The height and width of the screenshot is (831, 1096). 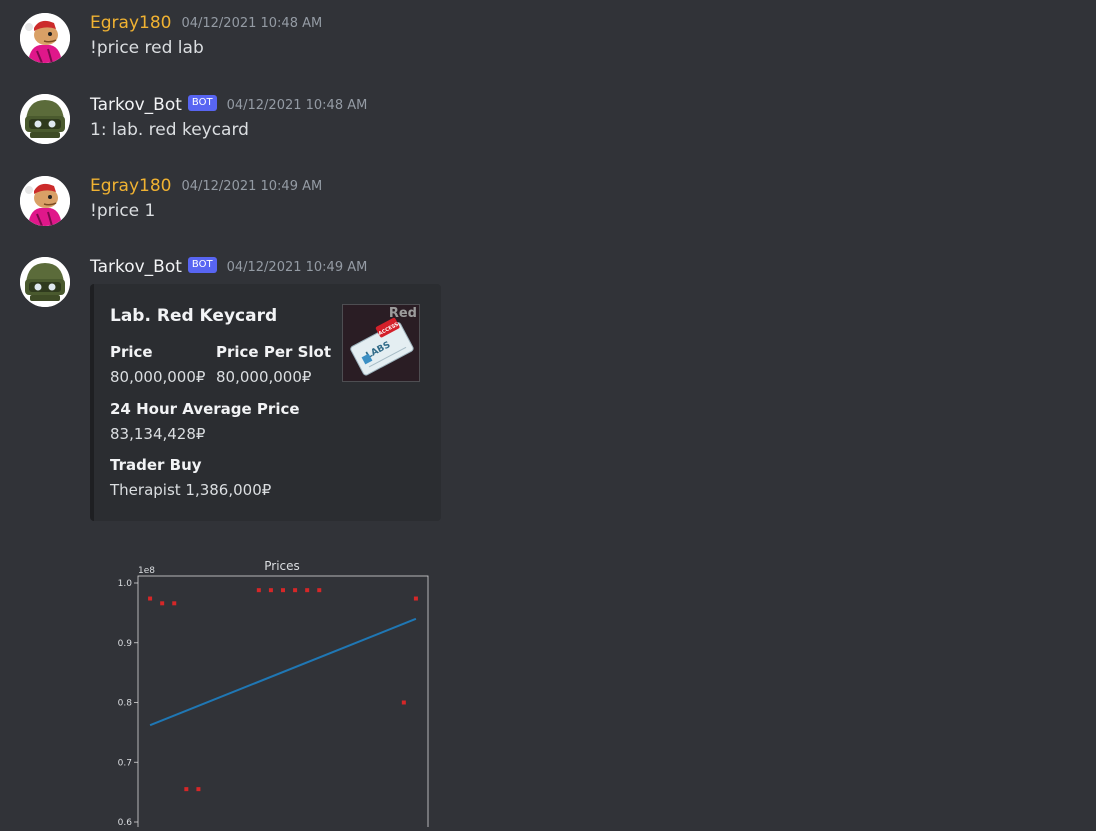 I want to click on item-thumbnail: Red ACCESS LABS, so click(x=381, y=343).